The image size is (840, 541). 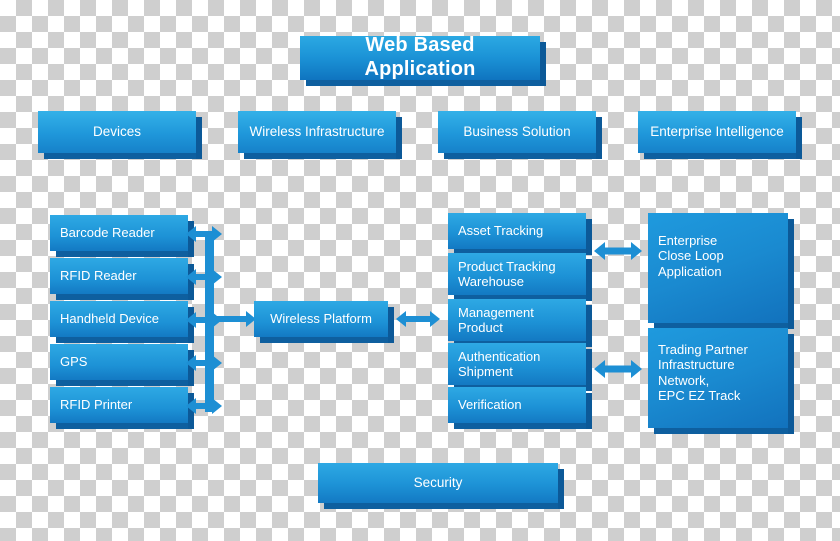 I want to click on title-label: Web Based Application, so click(x=420, y=57).